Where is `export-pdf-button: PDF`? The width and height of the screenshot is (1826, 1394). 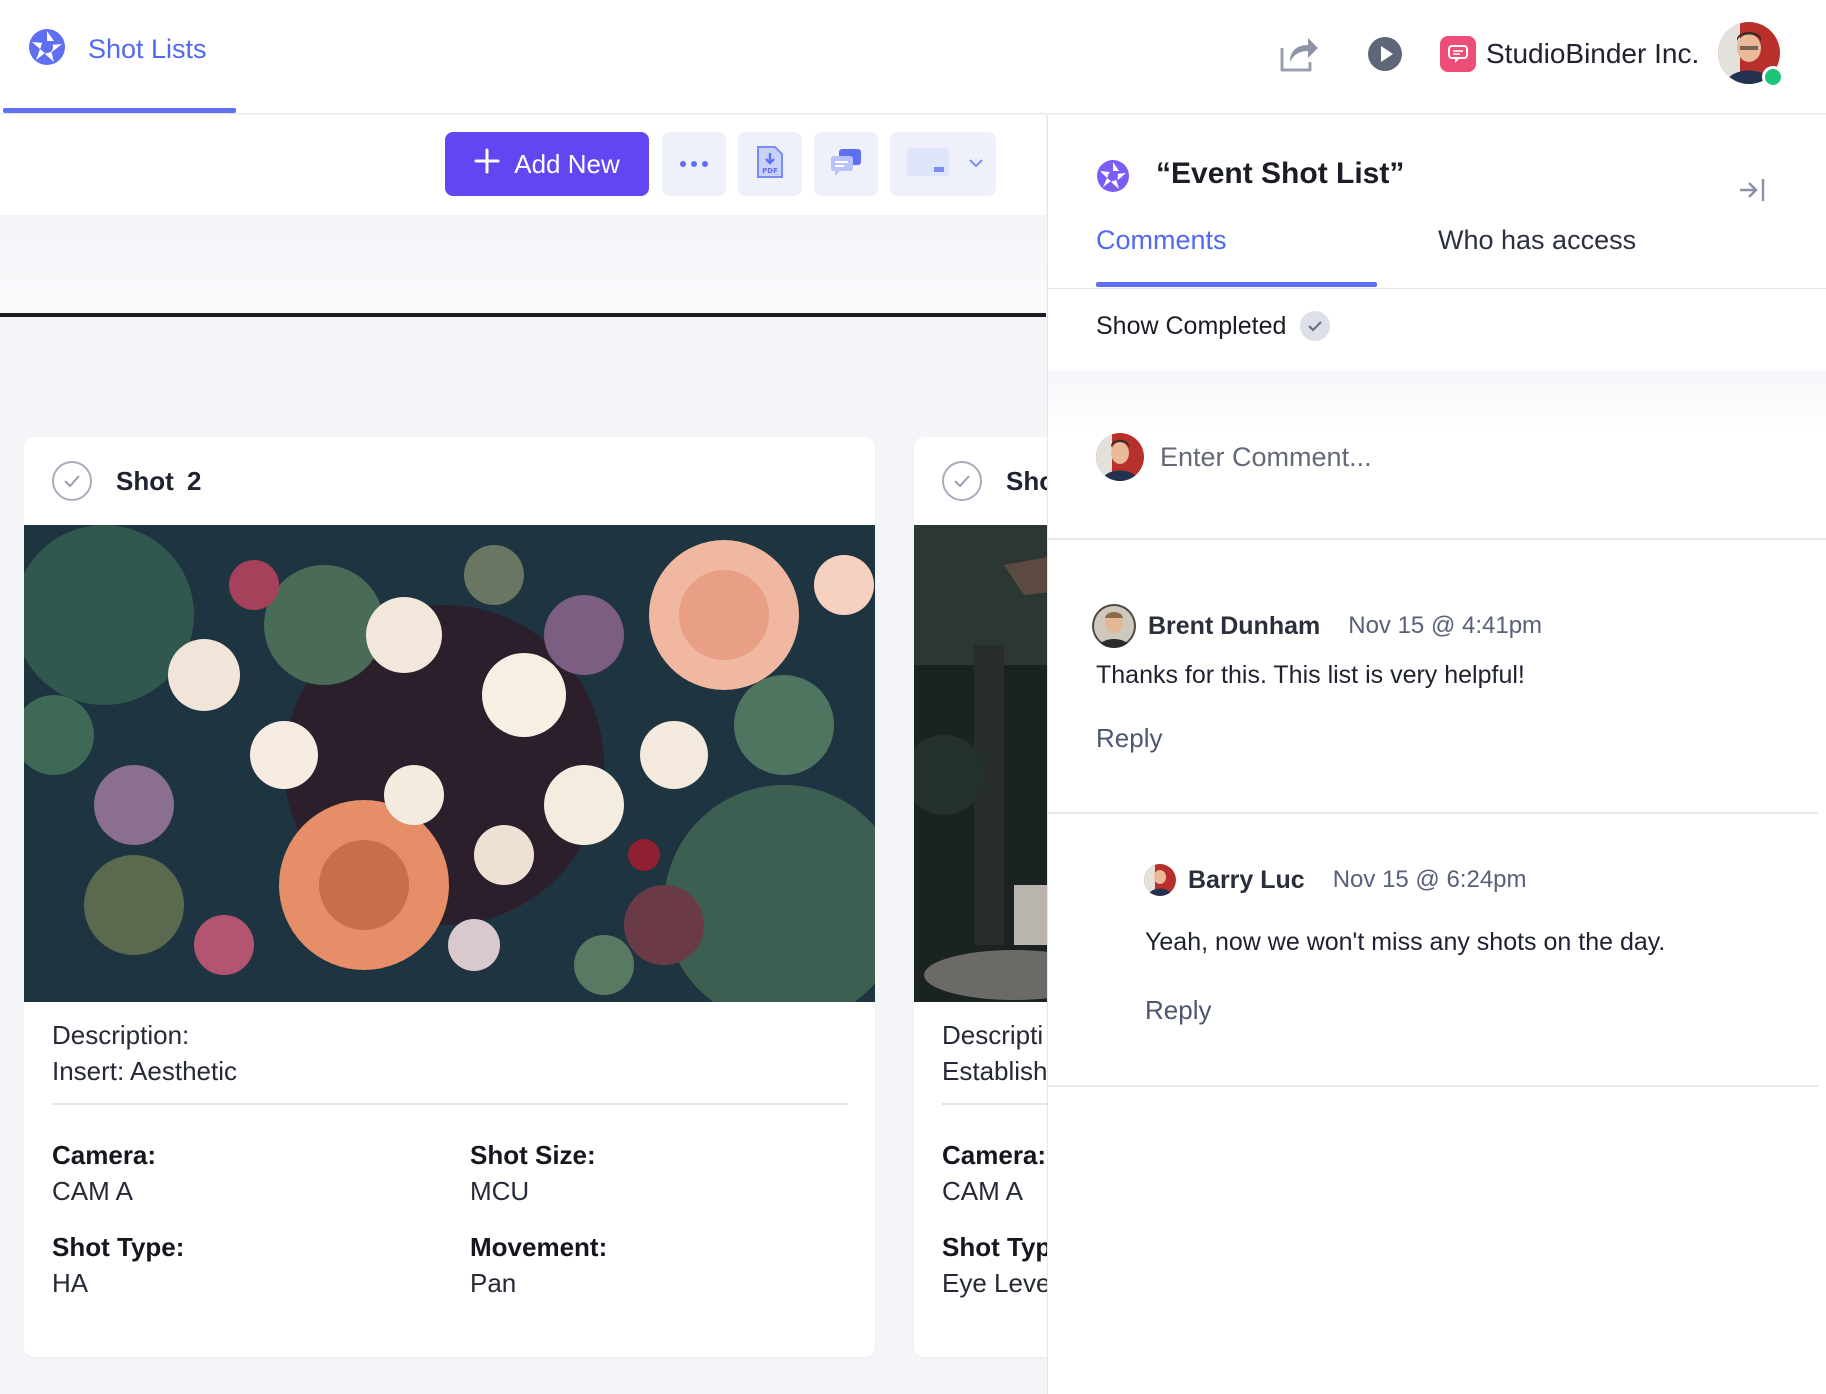 export-pdf-button: PDF is located at coordinates (770, 164).